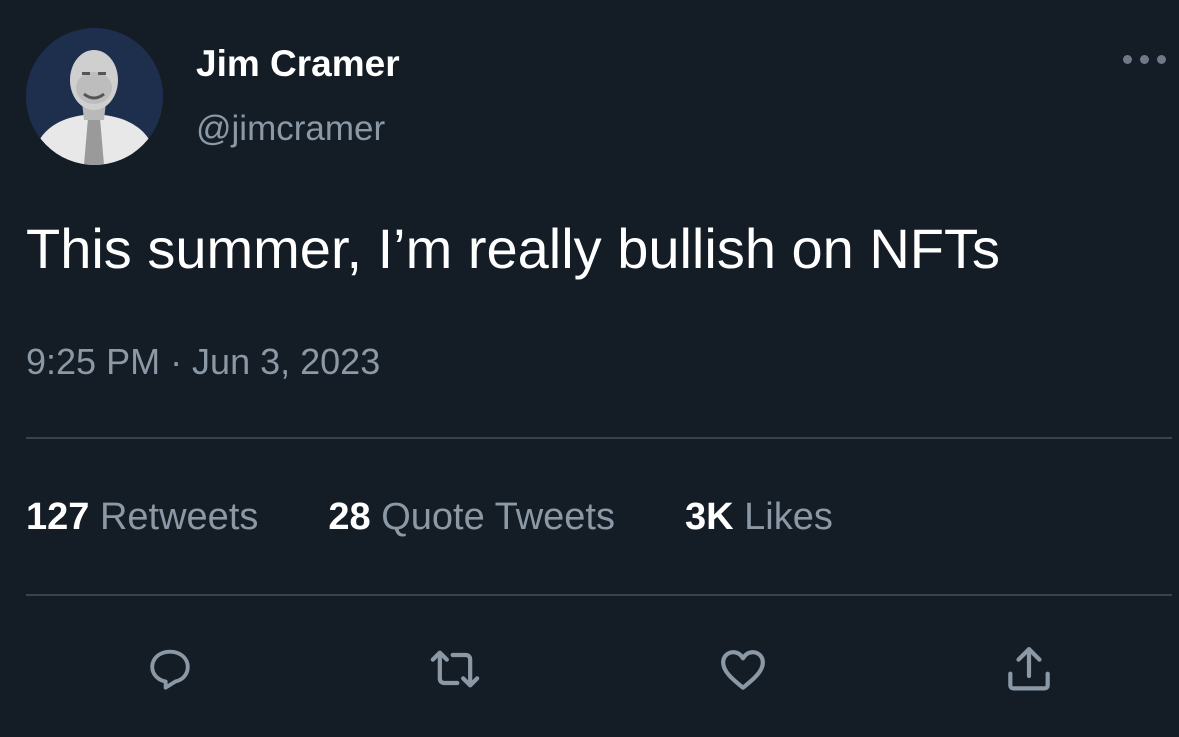  Describe the element at coordinates (58, 517) in the screenshot. I see `retweets-count: 127` at that location.